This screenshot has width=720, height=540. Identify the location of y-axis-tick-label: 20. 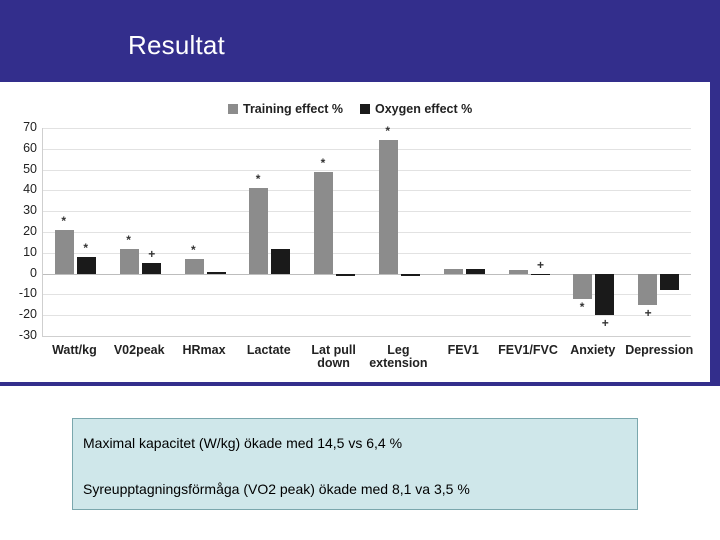
(30, 231).